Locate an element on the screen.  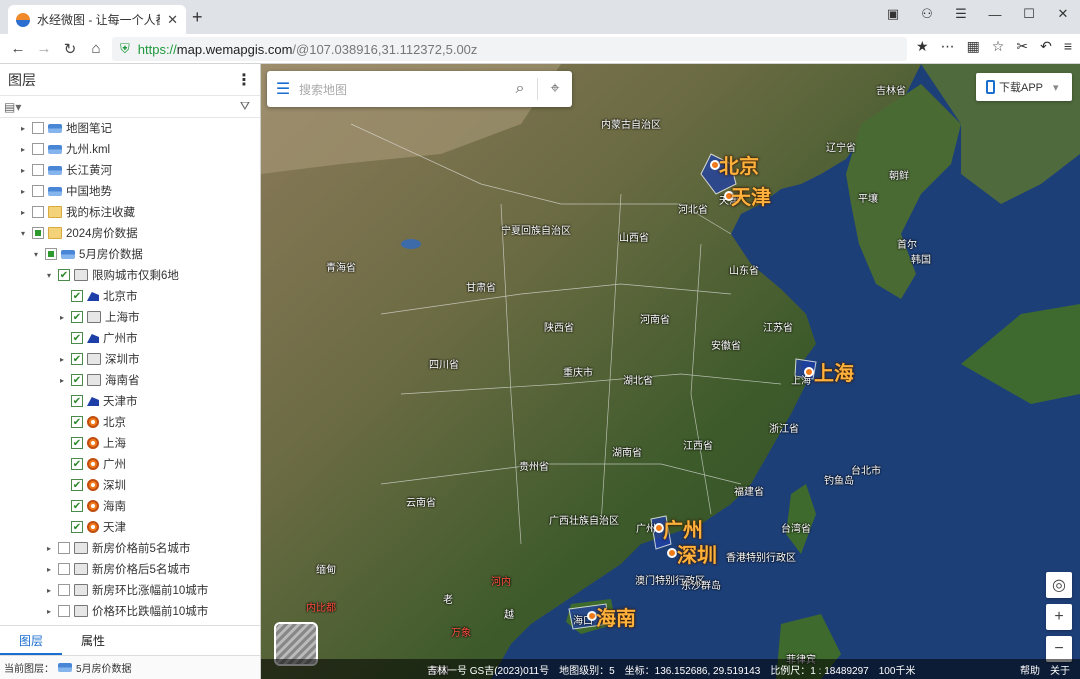
zoom-in-button: + is located at coordinates (1059, 617).